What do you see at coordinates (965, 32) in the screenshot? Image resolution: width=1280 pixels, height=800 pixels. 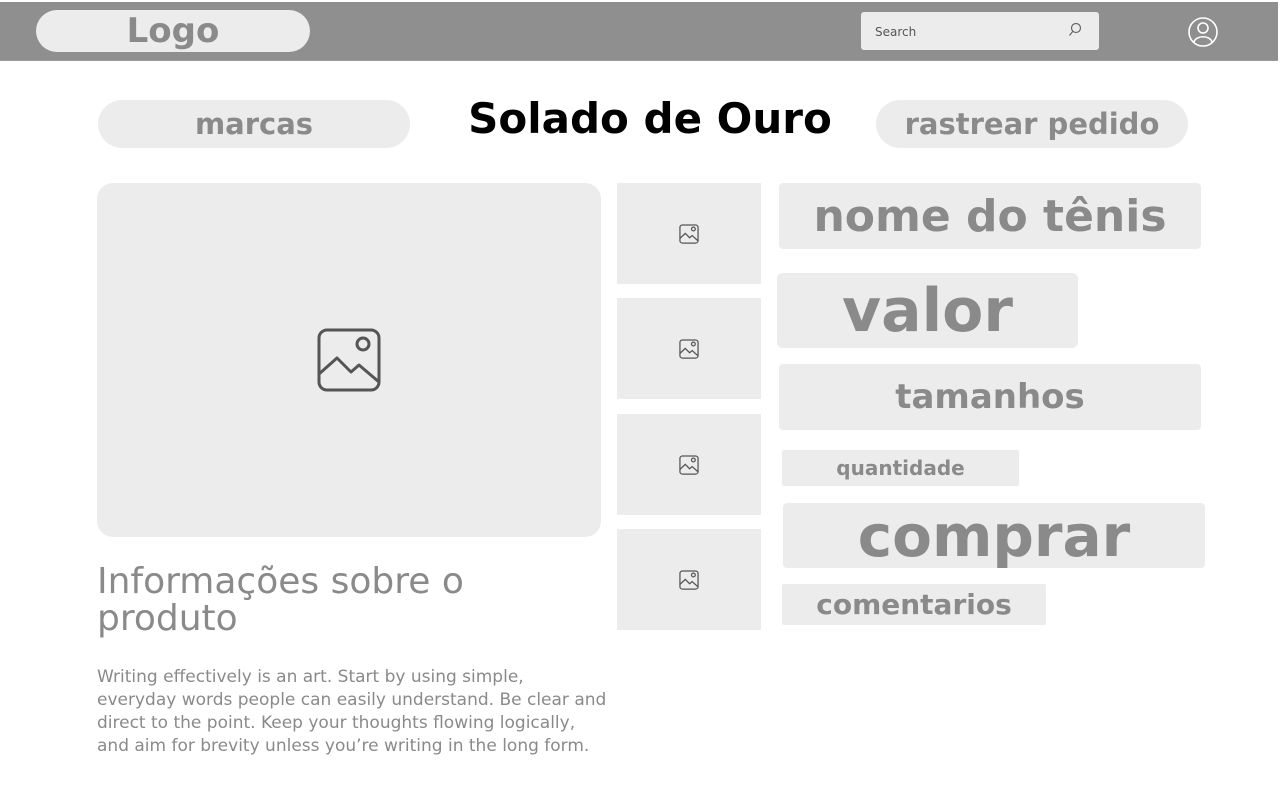 I see `search-input` at bounding box center [965, 32].